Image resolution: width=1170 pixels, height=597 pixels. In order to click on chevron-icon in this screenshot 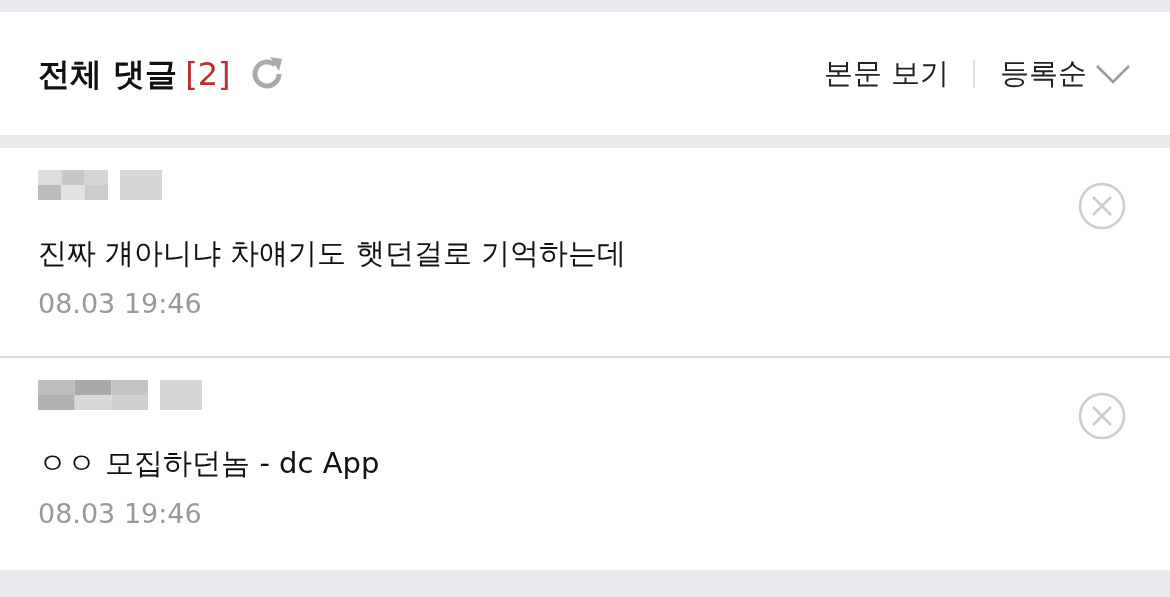, I will do `click(1113, 73)`.